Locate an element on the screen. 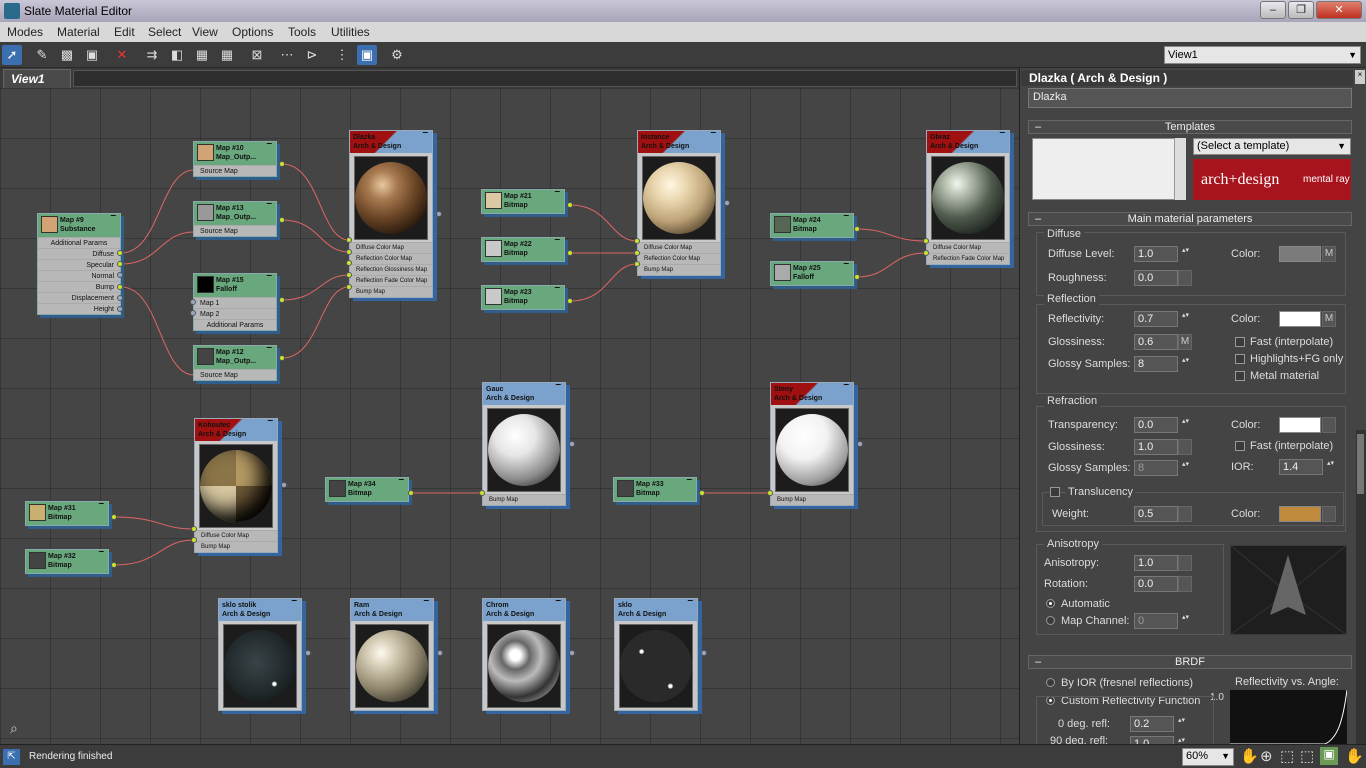 This screenshot has height=768, width=1366. view-select: View1 ▼ is located at coordinates (1262, 55).